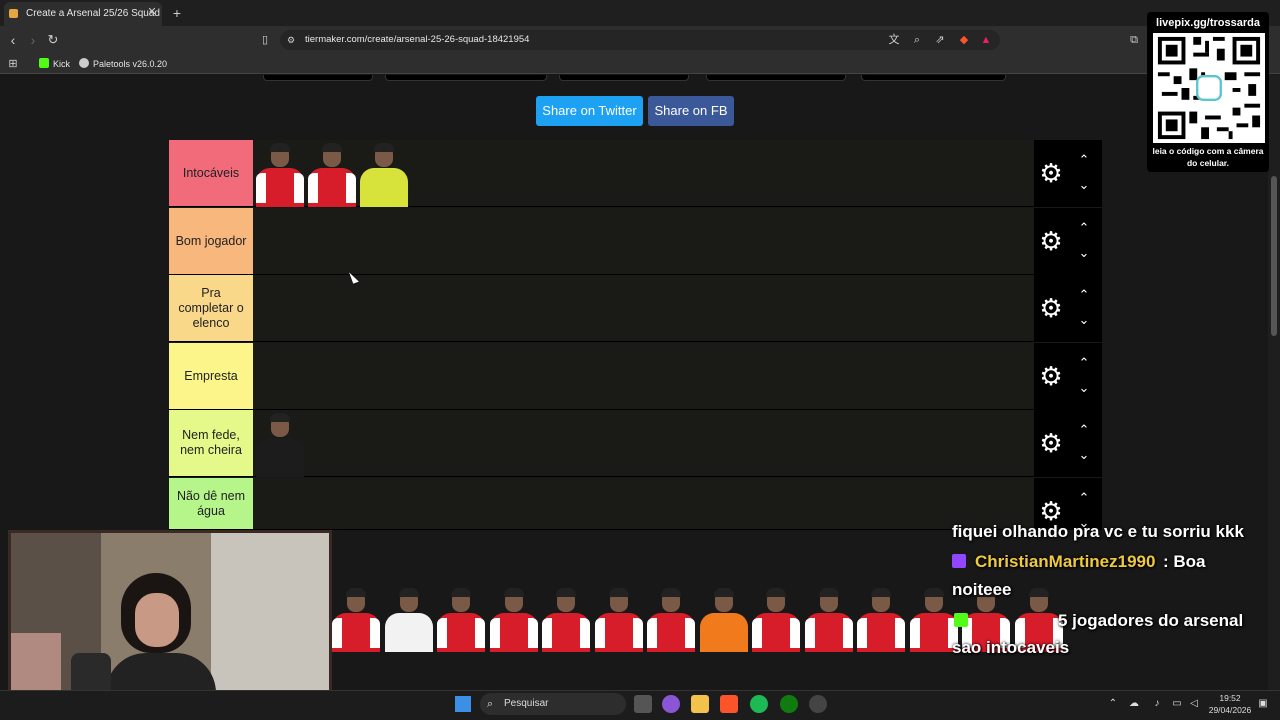 The width and height of the screenshot is (1280, 720). Describe the element at coordinates (265, 40) in the screenshot. I see `bookmark-icon: ▯` at that location.